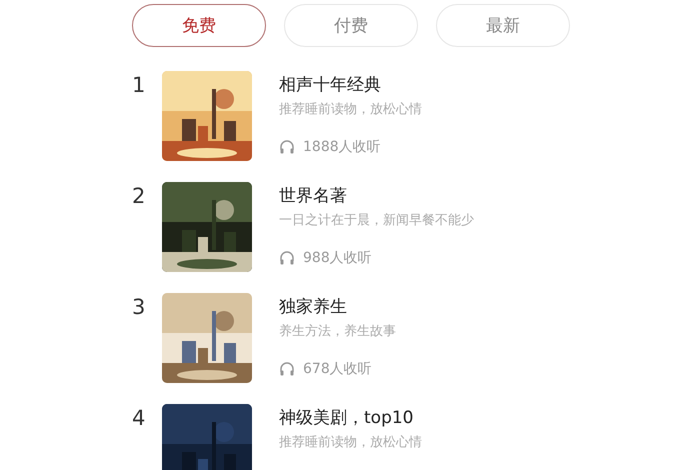 The width and height of the screenshot is (700, 470). Describe the element at coordinates (139, 418) in the screenshot. I see `rank-number: 4` at that location.